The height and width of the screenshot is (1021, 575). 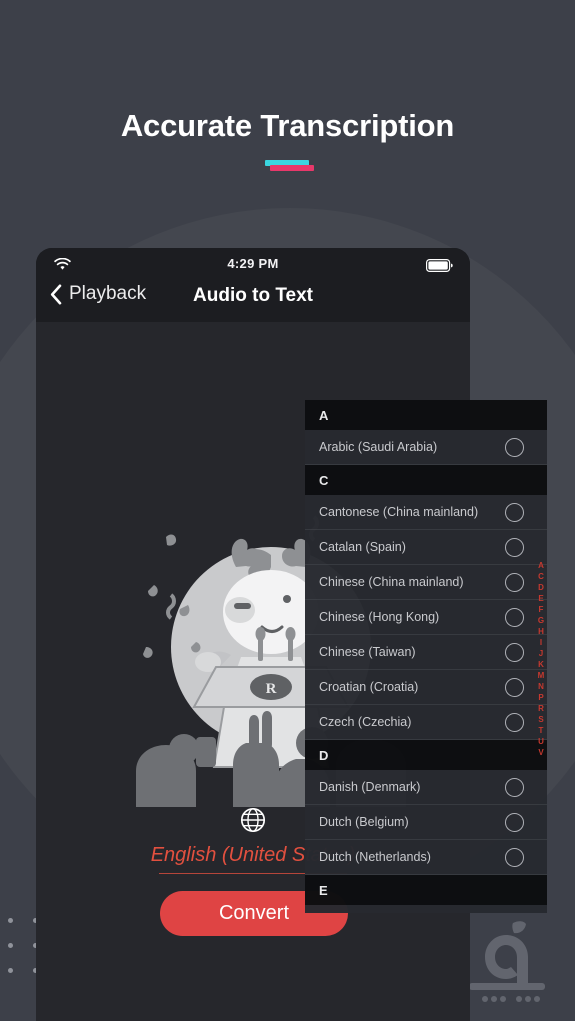 I want to click on language-section-header: D, so click(x=426, y=755).